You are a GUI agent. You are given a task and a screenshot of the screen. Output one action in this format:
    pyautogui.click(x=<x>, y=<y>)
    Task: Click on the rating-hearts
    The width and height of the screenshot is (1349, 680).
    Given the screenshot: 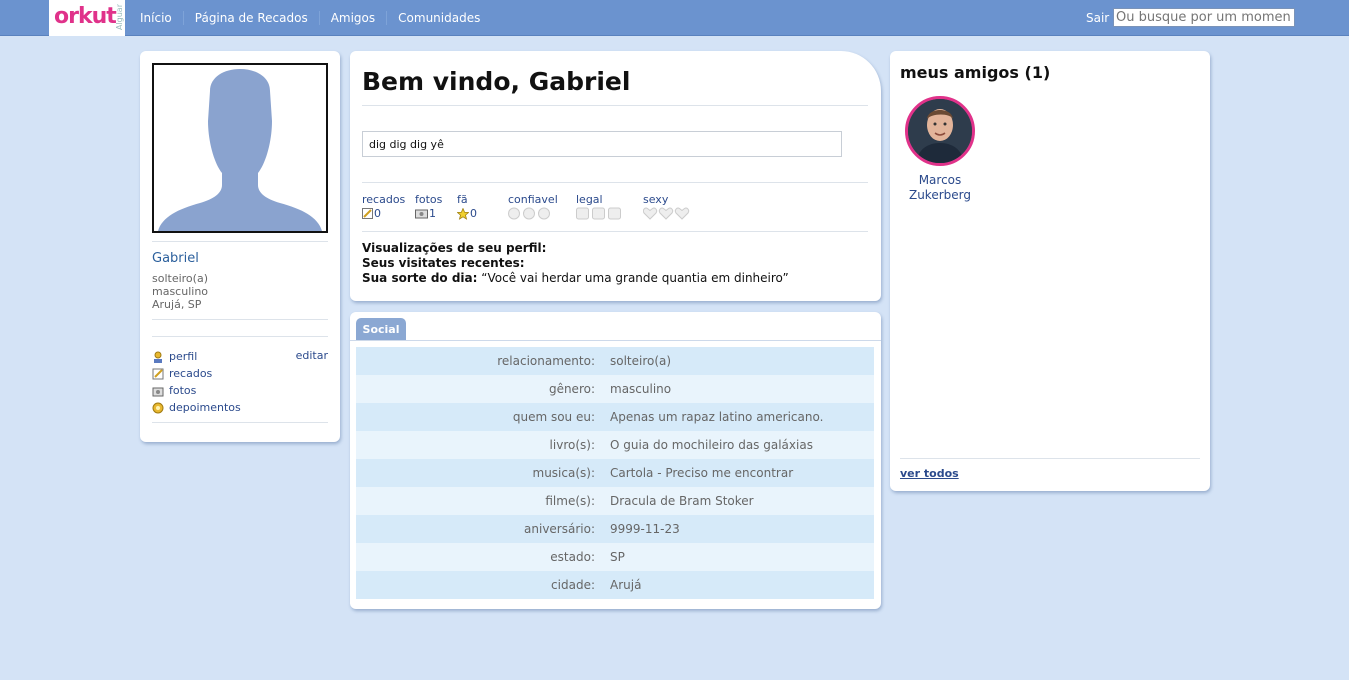 What is the action you would take?
    pyautogui.click(x=667, y=213)
    